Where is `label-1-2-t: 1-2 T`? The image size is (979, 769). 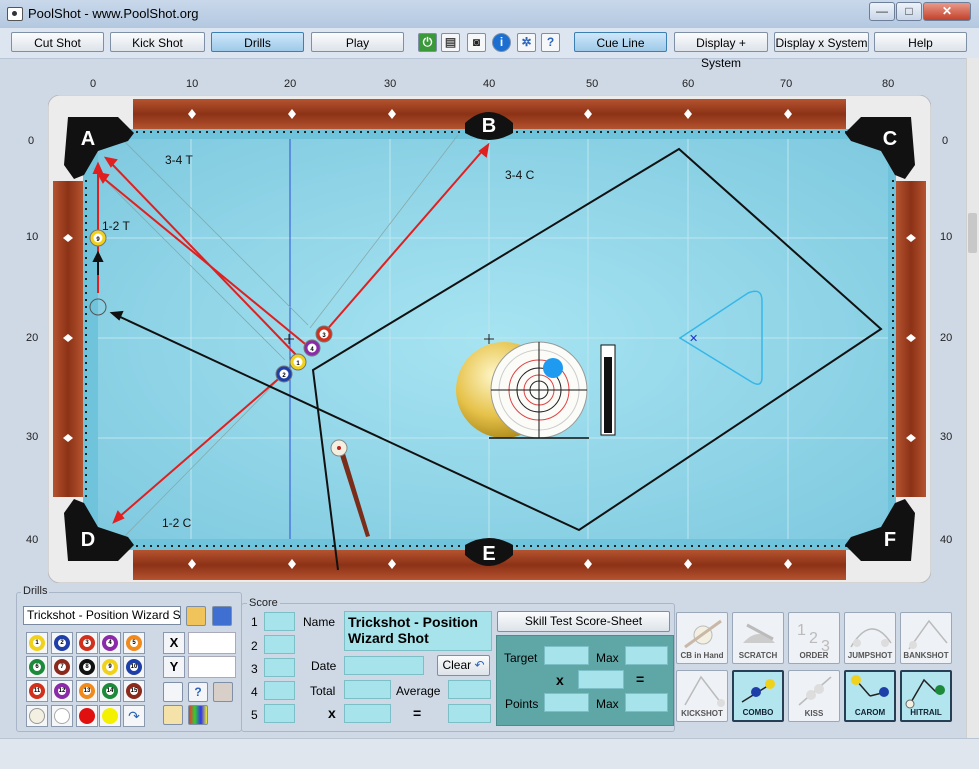
label-1-2-t: 1-2 T is located at coordinates (116, 226).